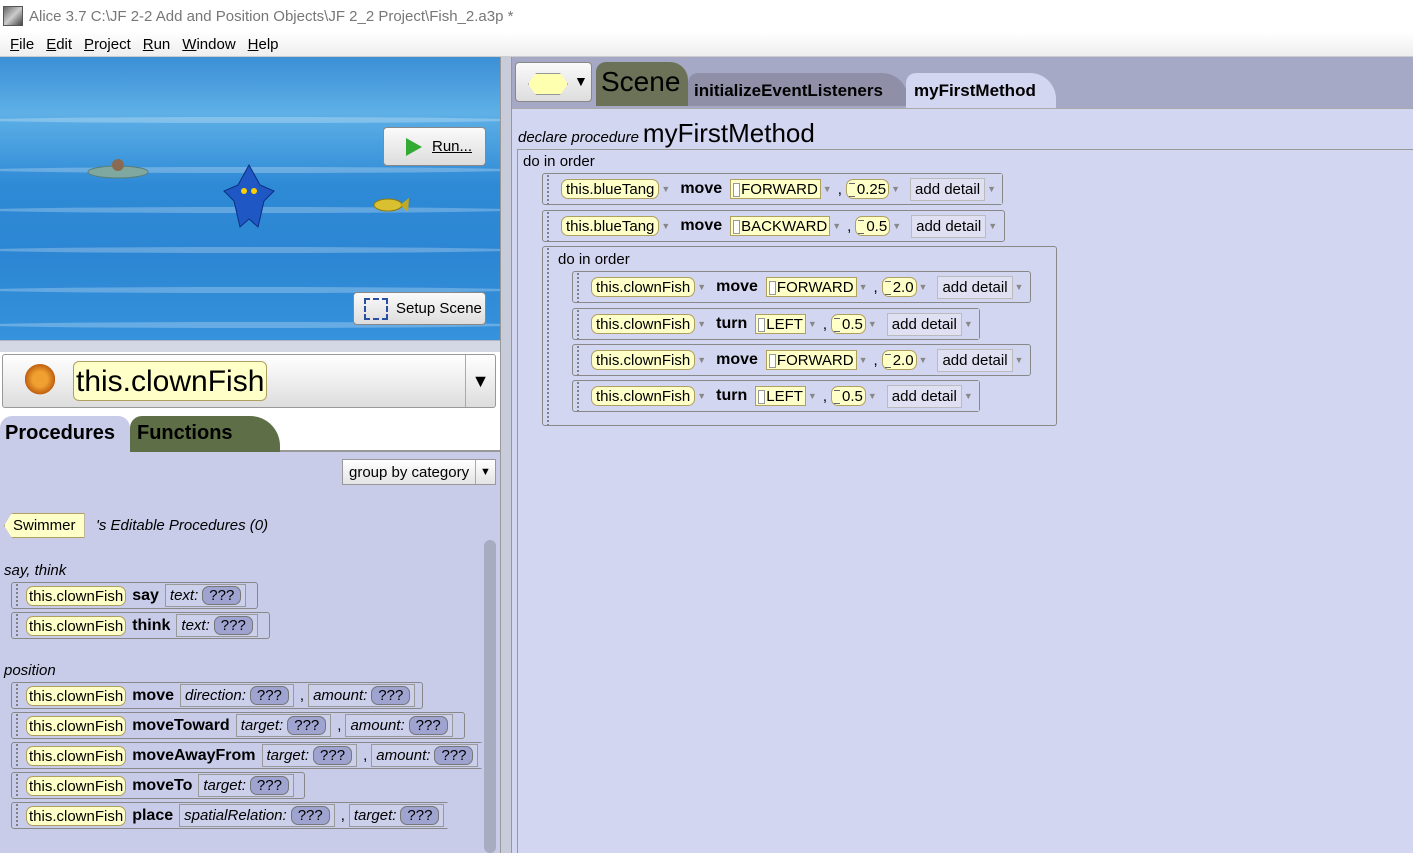  I want to click on tab-my-first-method: myFirstMethod, so click(981, 90).